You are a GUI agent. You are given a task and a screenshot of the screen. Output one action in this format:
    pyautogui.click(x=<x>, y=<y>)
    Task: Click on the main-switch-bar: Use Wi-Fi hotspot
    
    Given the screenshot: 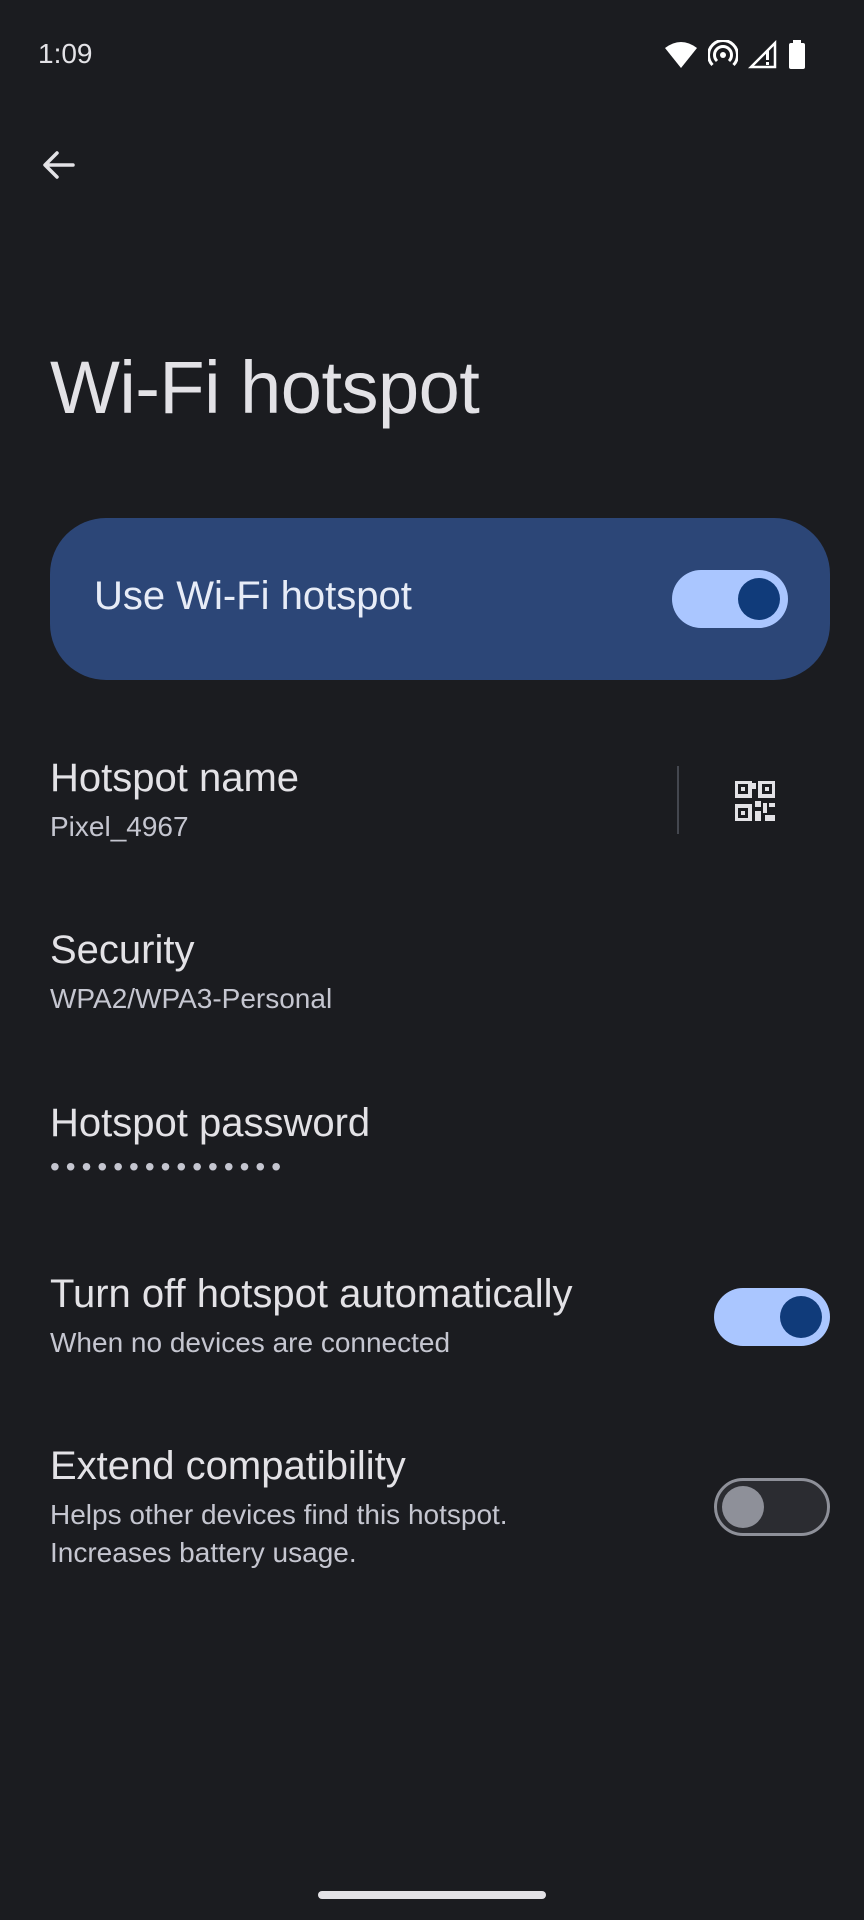 What is the action you would take?
    pyautogui.click(x=440, y=599)
    